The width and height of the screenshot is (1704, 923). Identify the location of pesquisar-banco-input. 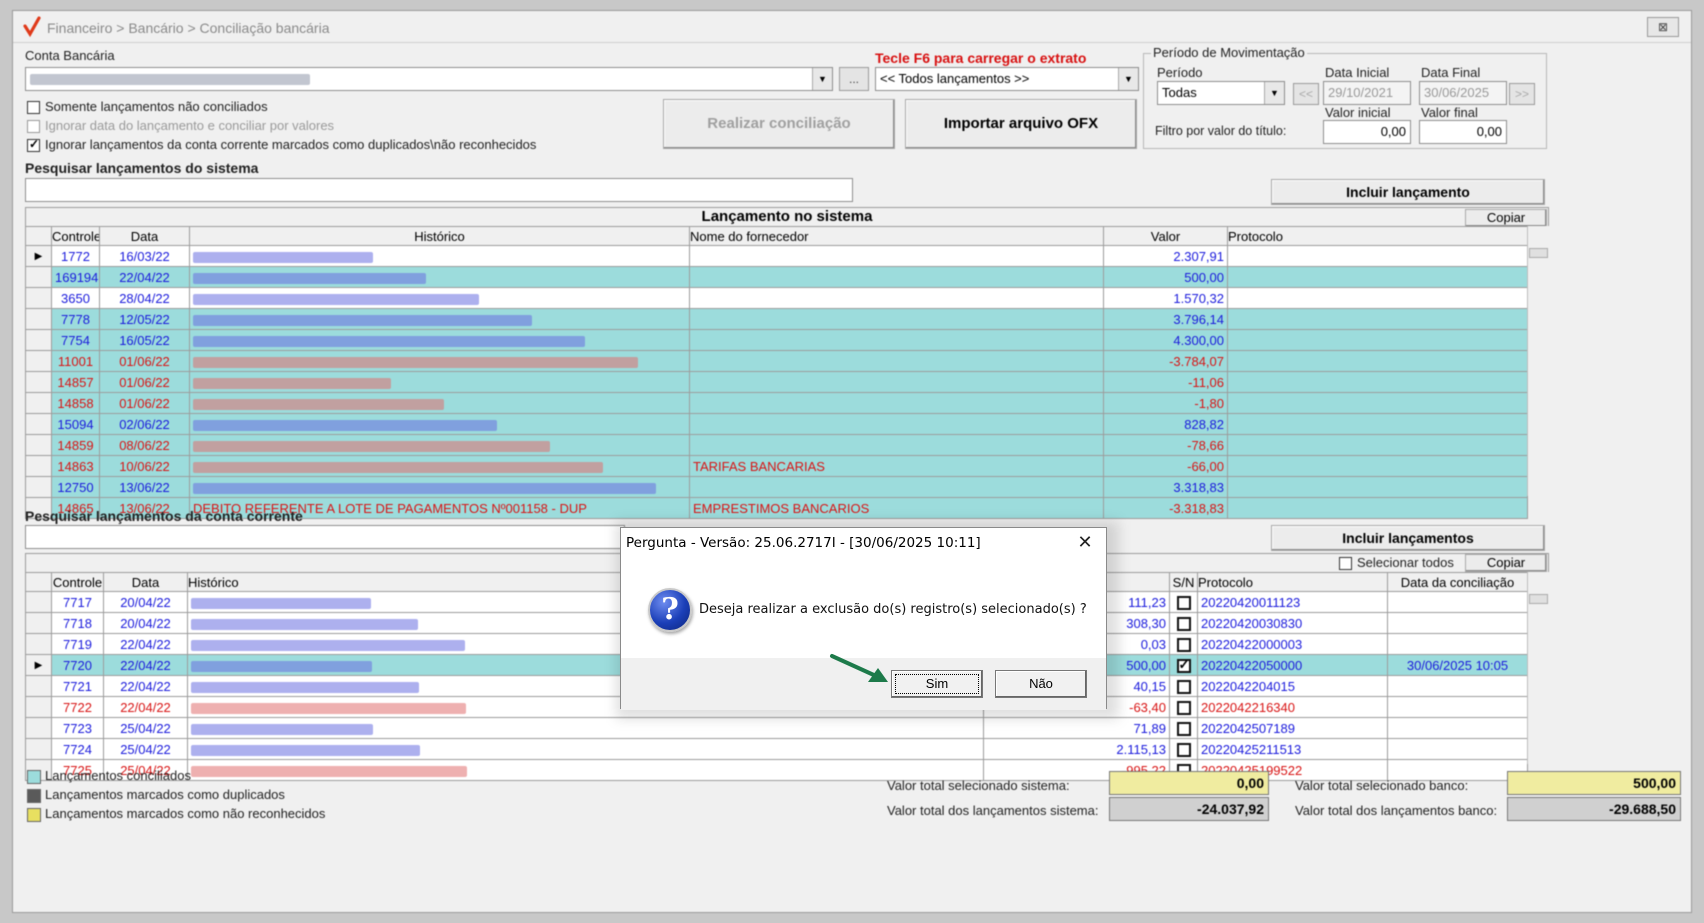
(325, 537).